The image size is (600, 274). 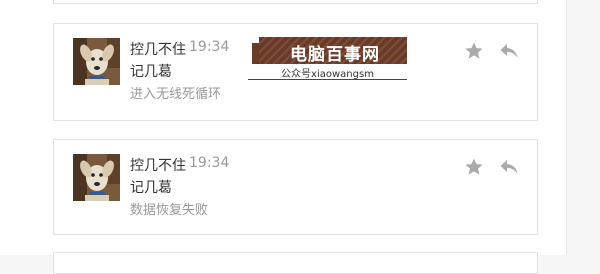 What do you see at coordinates (169, 210) in the screenshot?
I see `message-preview: 数据恢复失败` at bounding box center [169, 210].